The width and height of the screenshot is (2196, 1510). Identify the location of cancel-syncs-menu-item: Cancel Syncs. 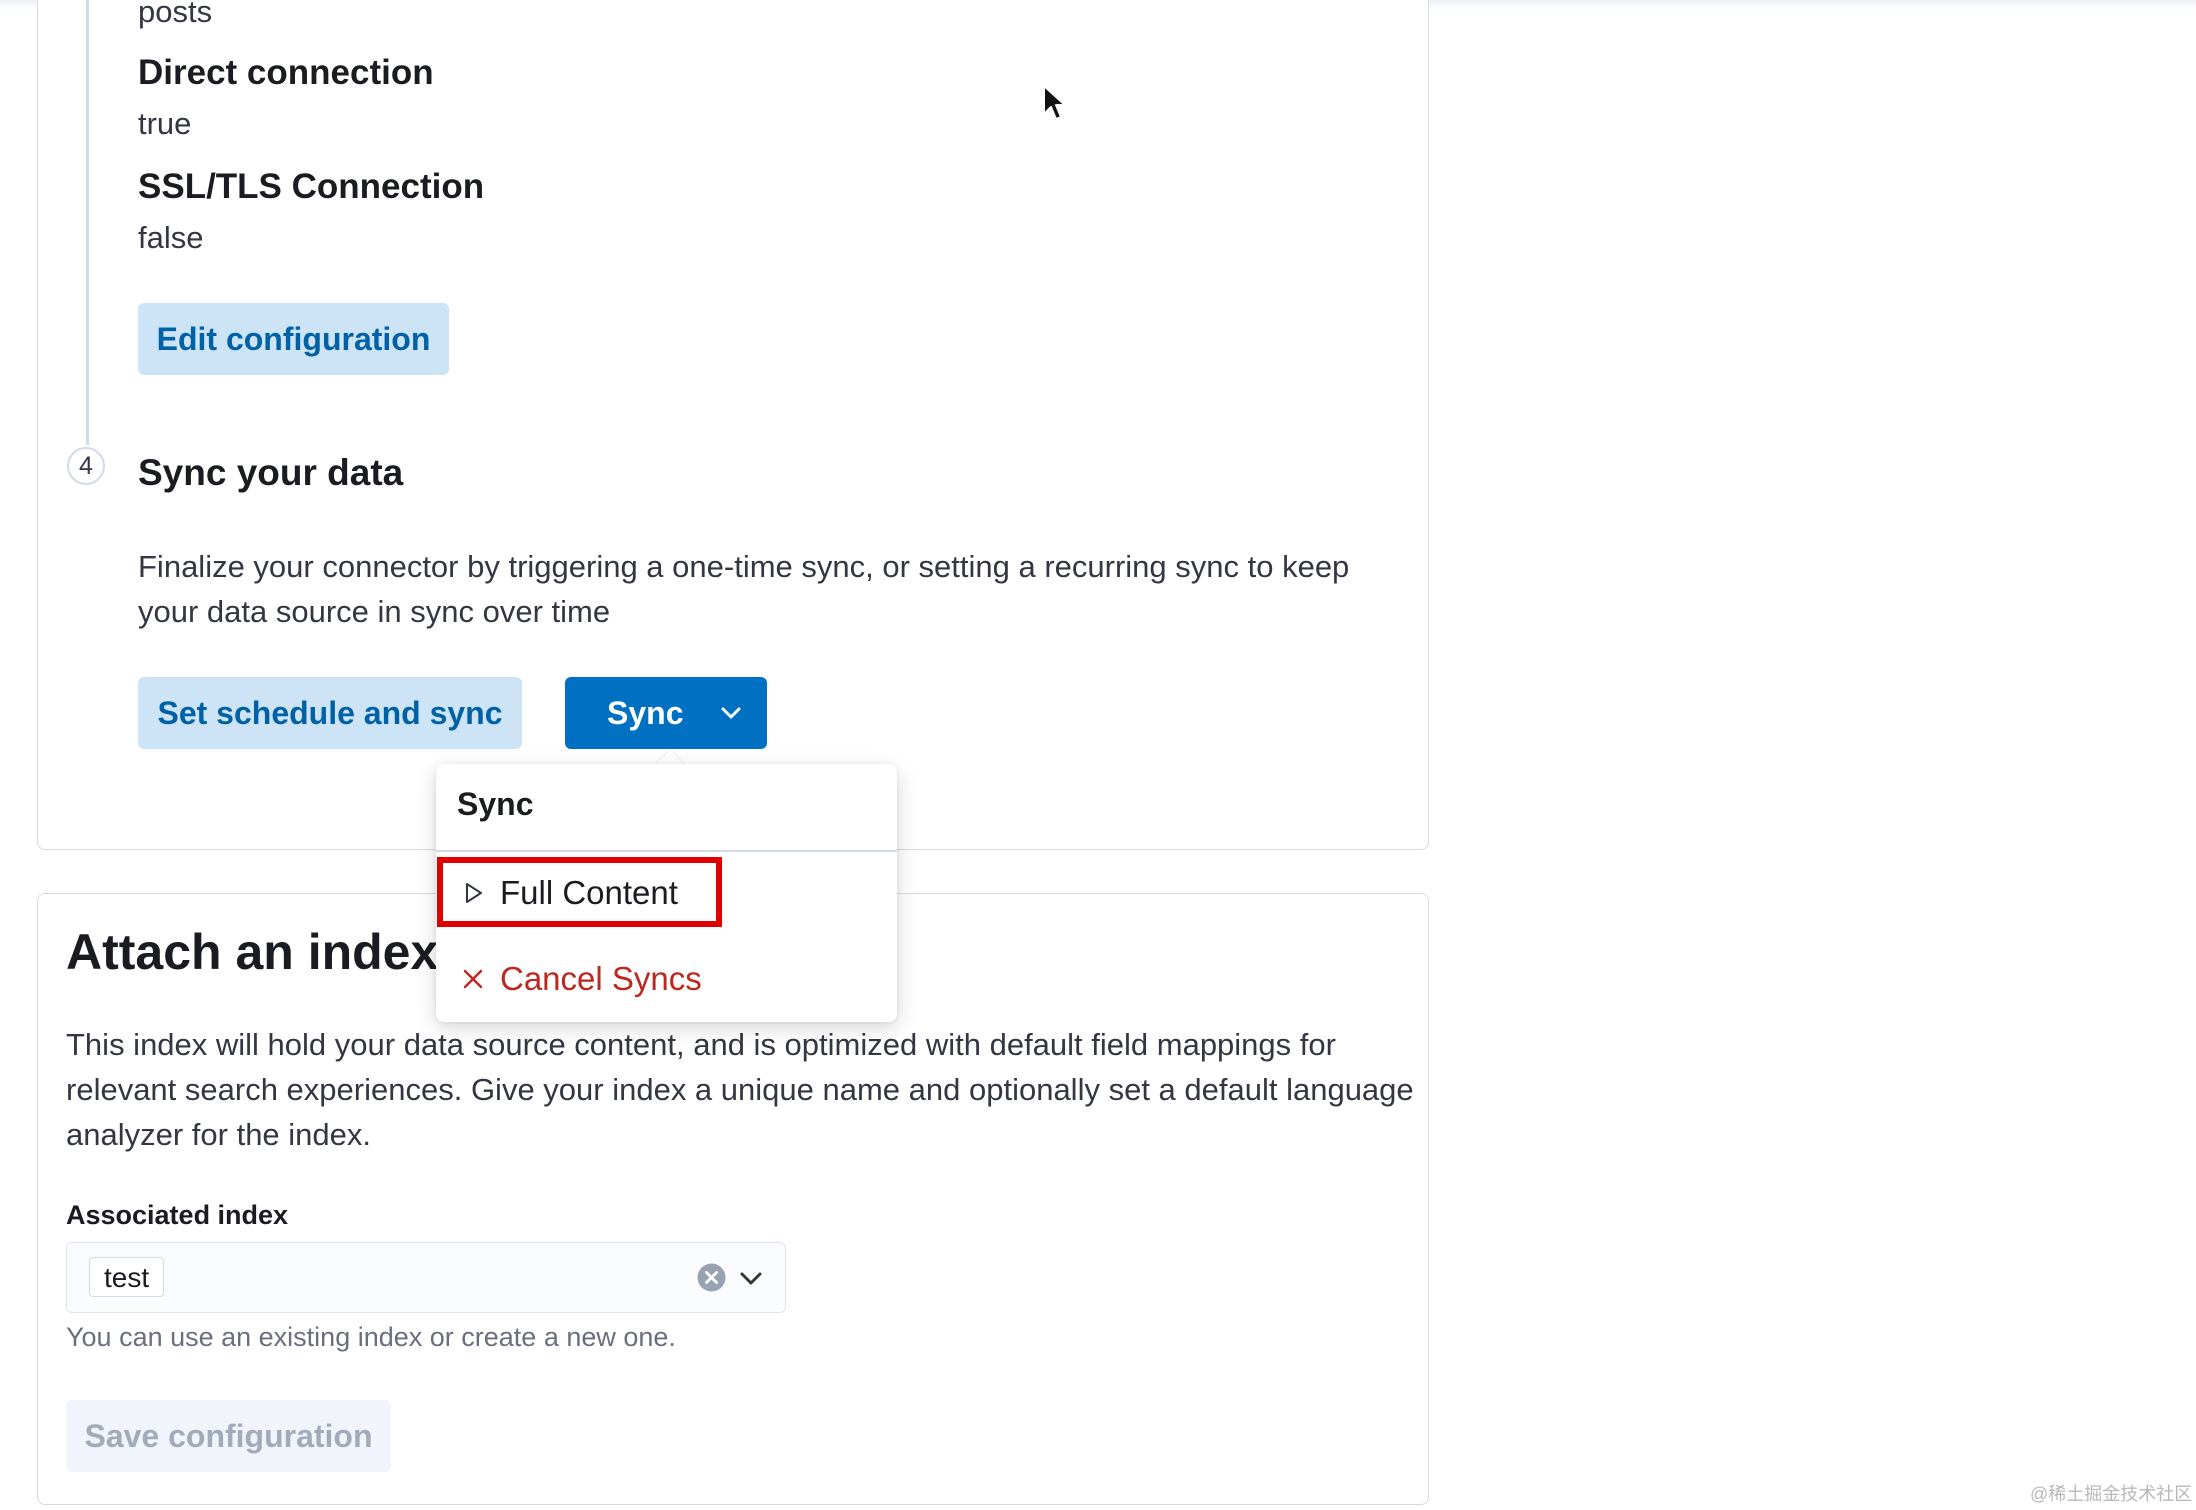
(666, 979).